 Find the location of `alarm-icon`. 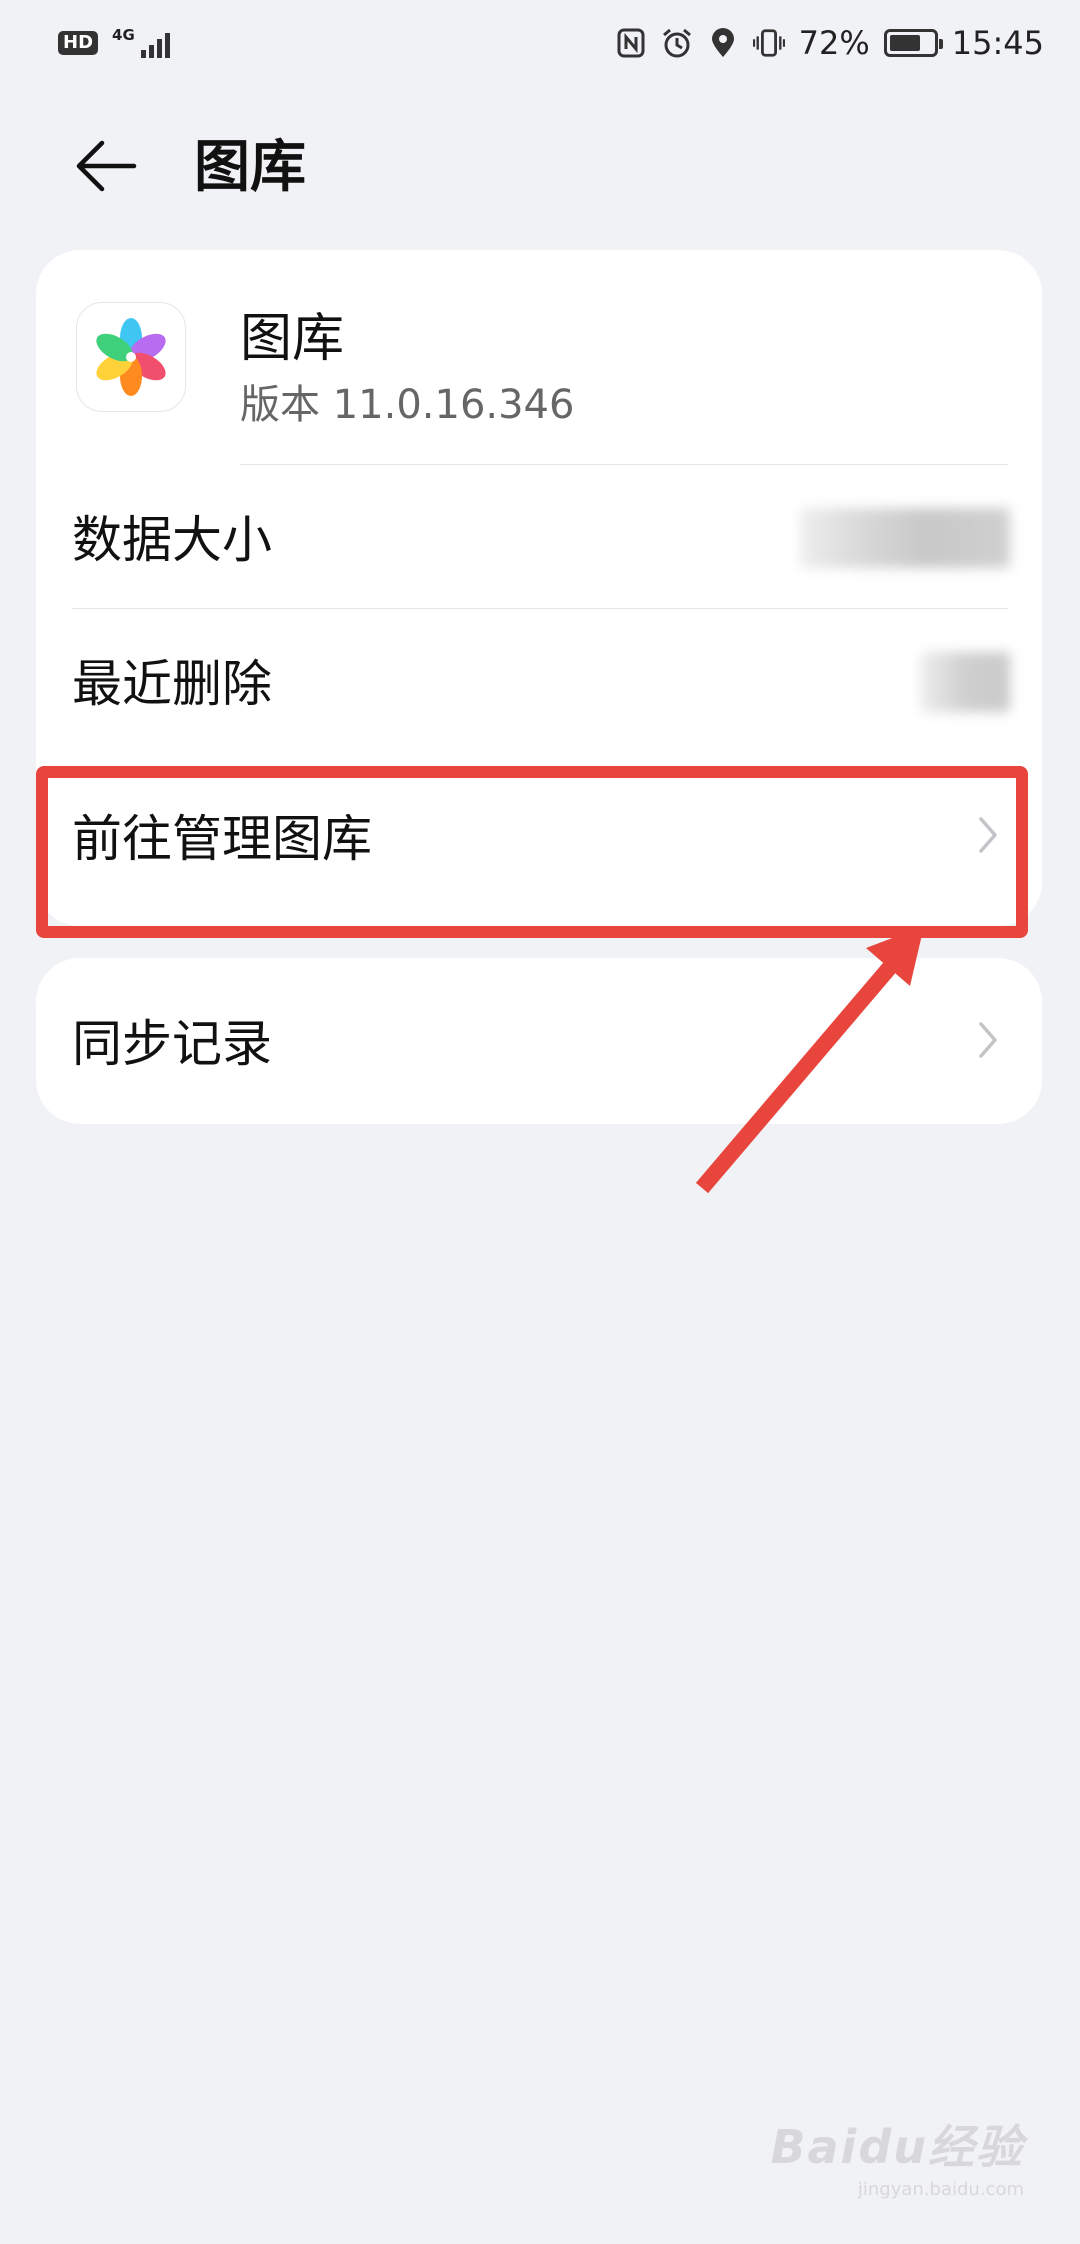

alarm-icon is located at coordinates (677, 43).